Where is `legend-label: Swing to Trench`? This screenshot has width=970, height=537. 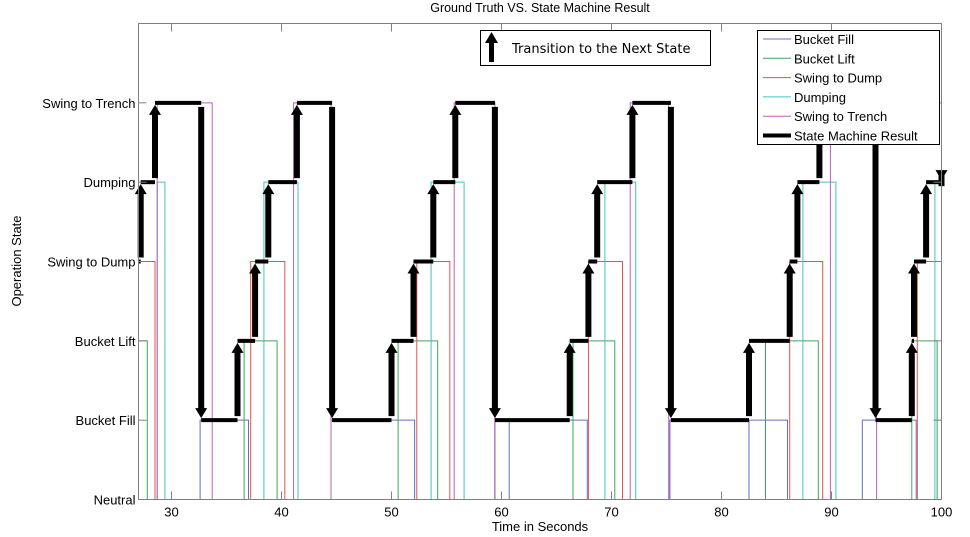
legend-label: Swing to Trench is located at coordinates (840, 116).